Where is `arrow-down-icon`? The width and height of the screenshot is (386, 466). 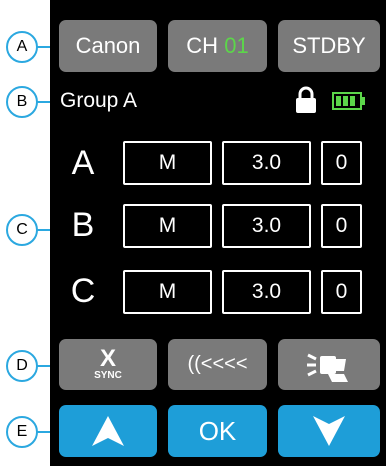
arrow-down-icon is located at coordinates (329, 431).